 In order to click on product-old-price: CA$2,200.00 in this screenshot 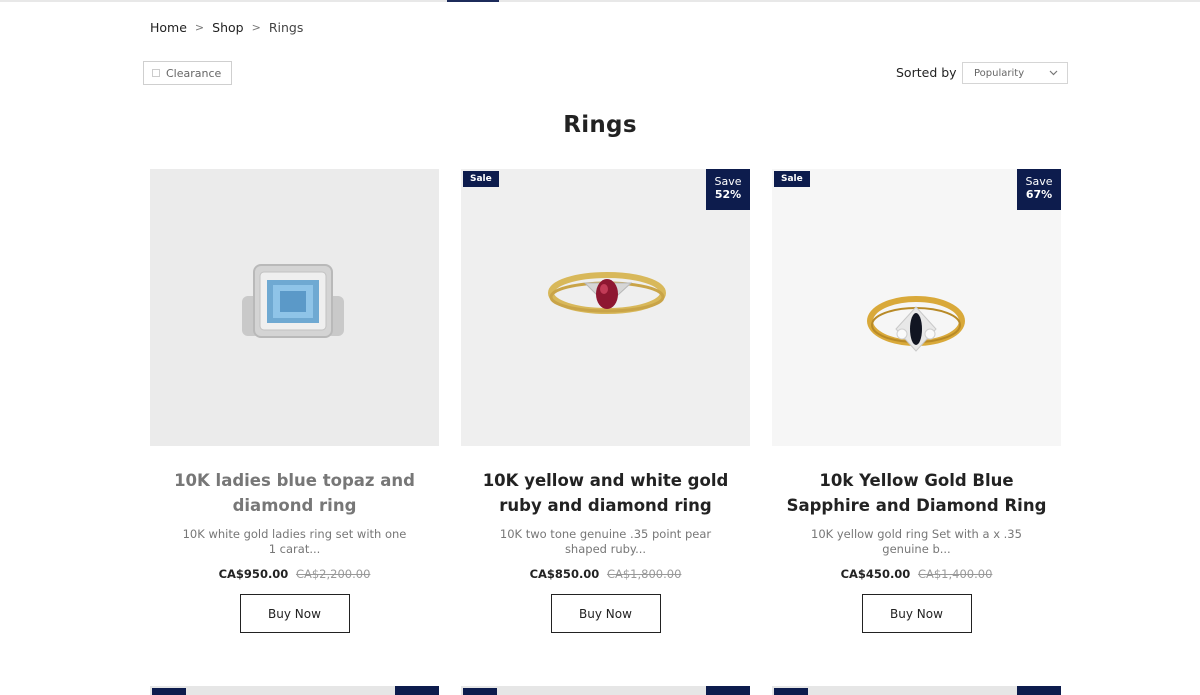, I will do `click(333, 574)`.